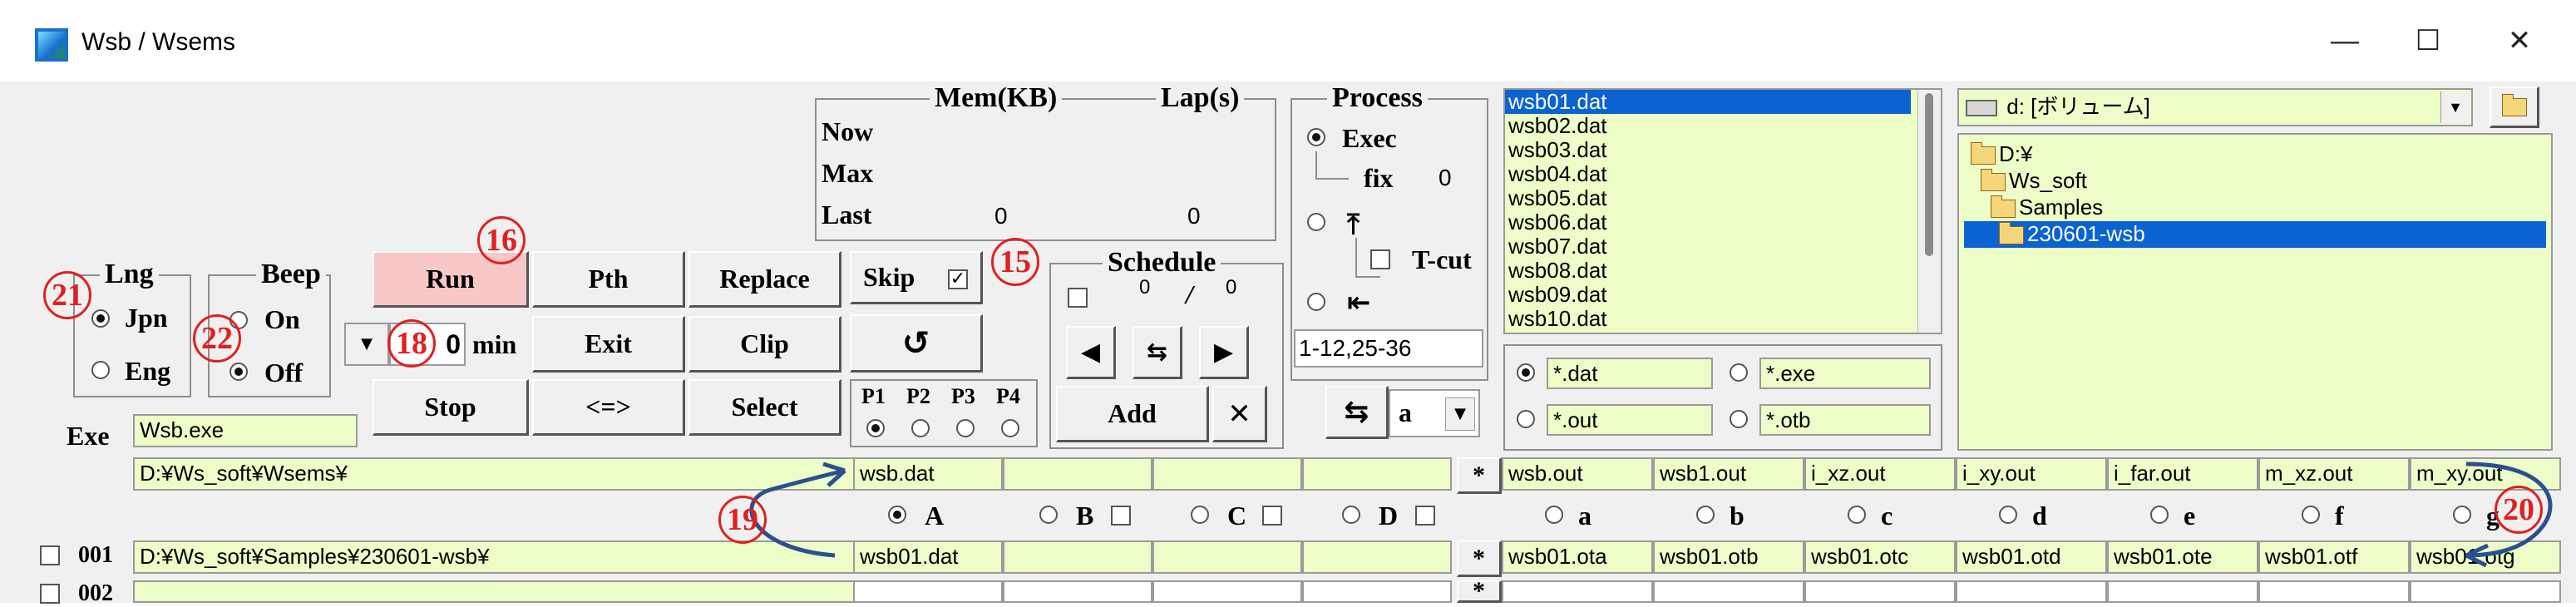  Describe the element at coordinates (501, 240) in the screenshot. I see `annotation-badge-16: 16` at that location.